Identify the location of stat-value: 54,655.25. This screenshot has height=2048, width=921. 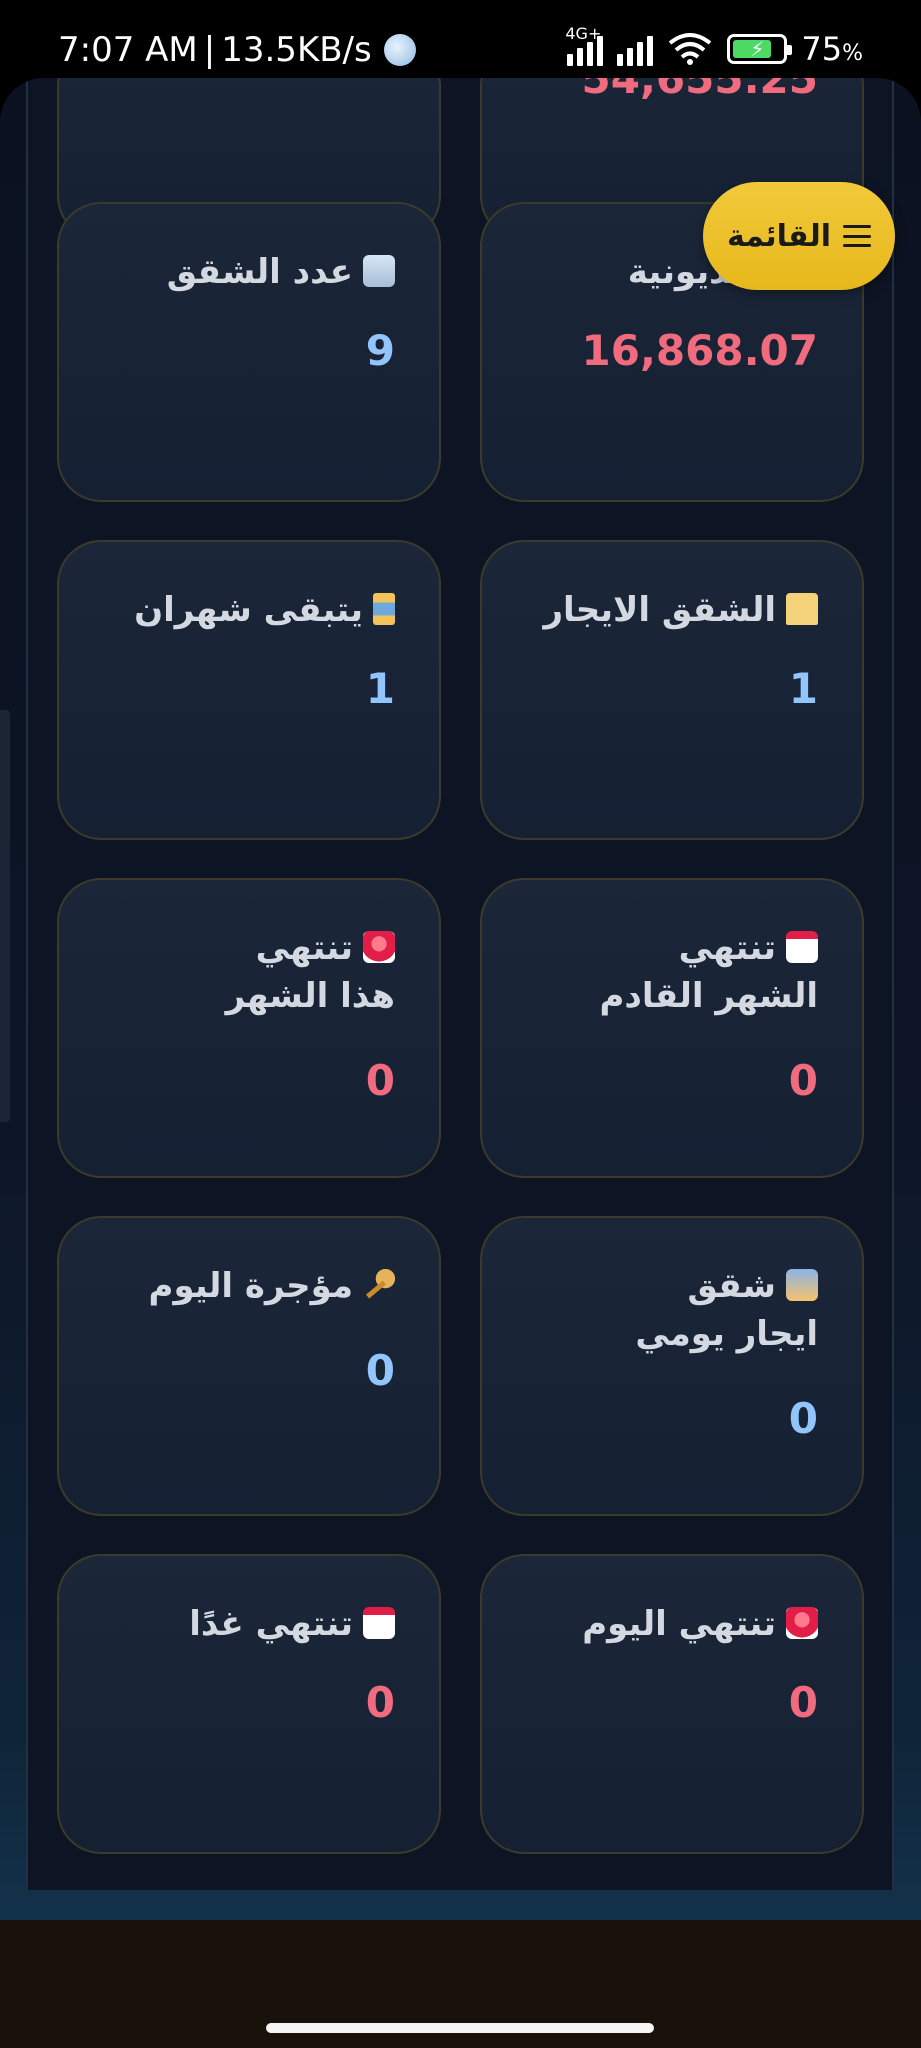
(699, 90).